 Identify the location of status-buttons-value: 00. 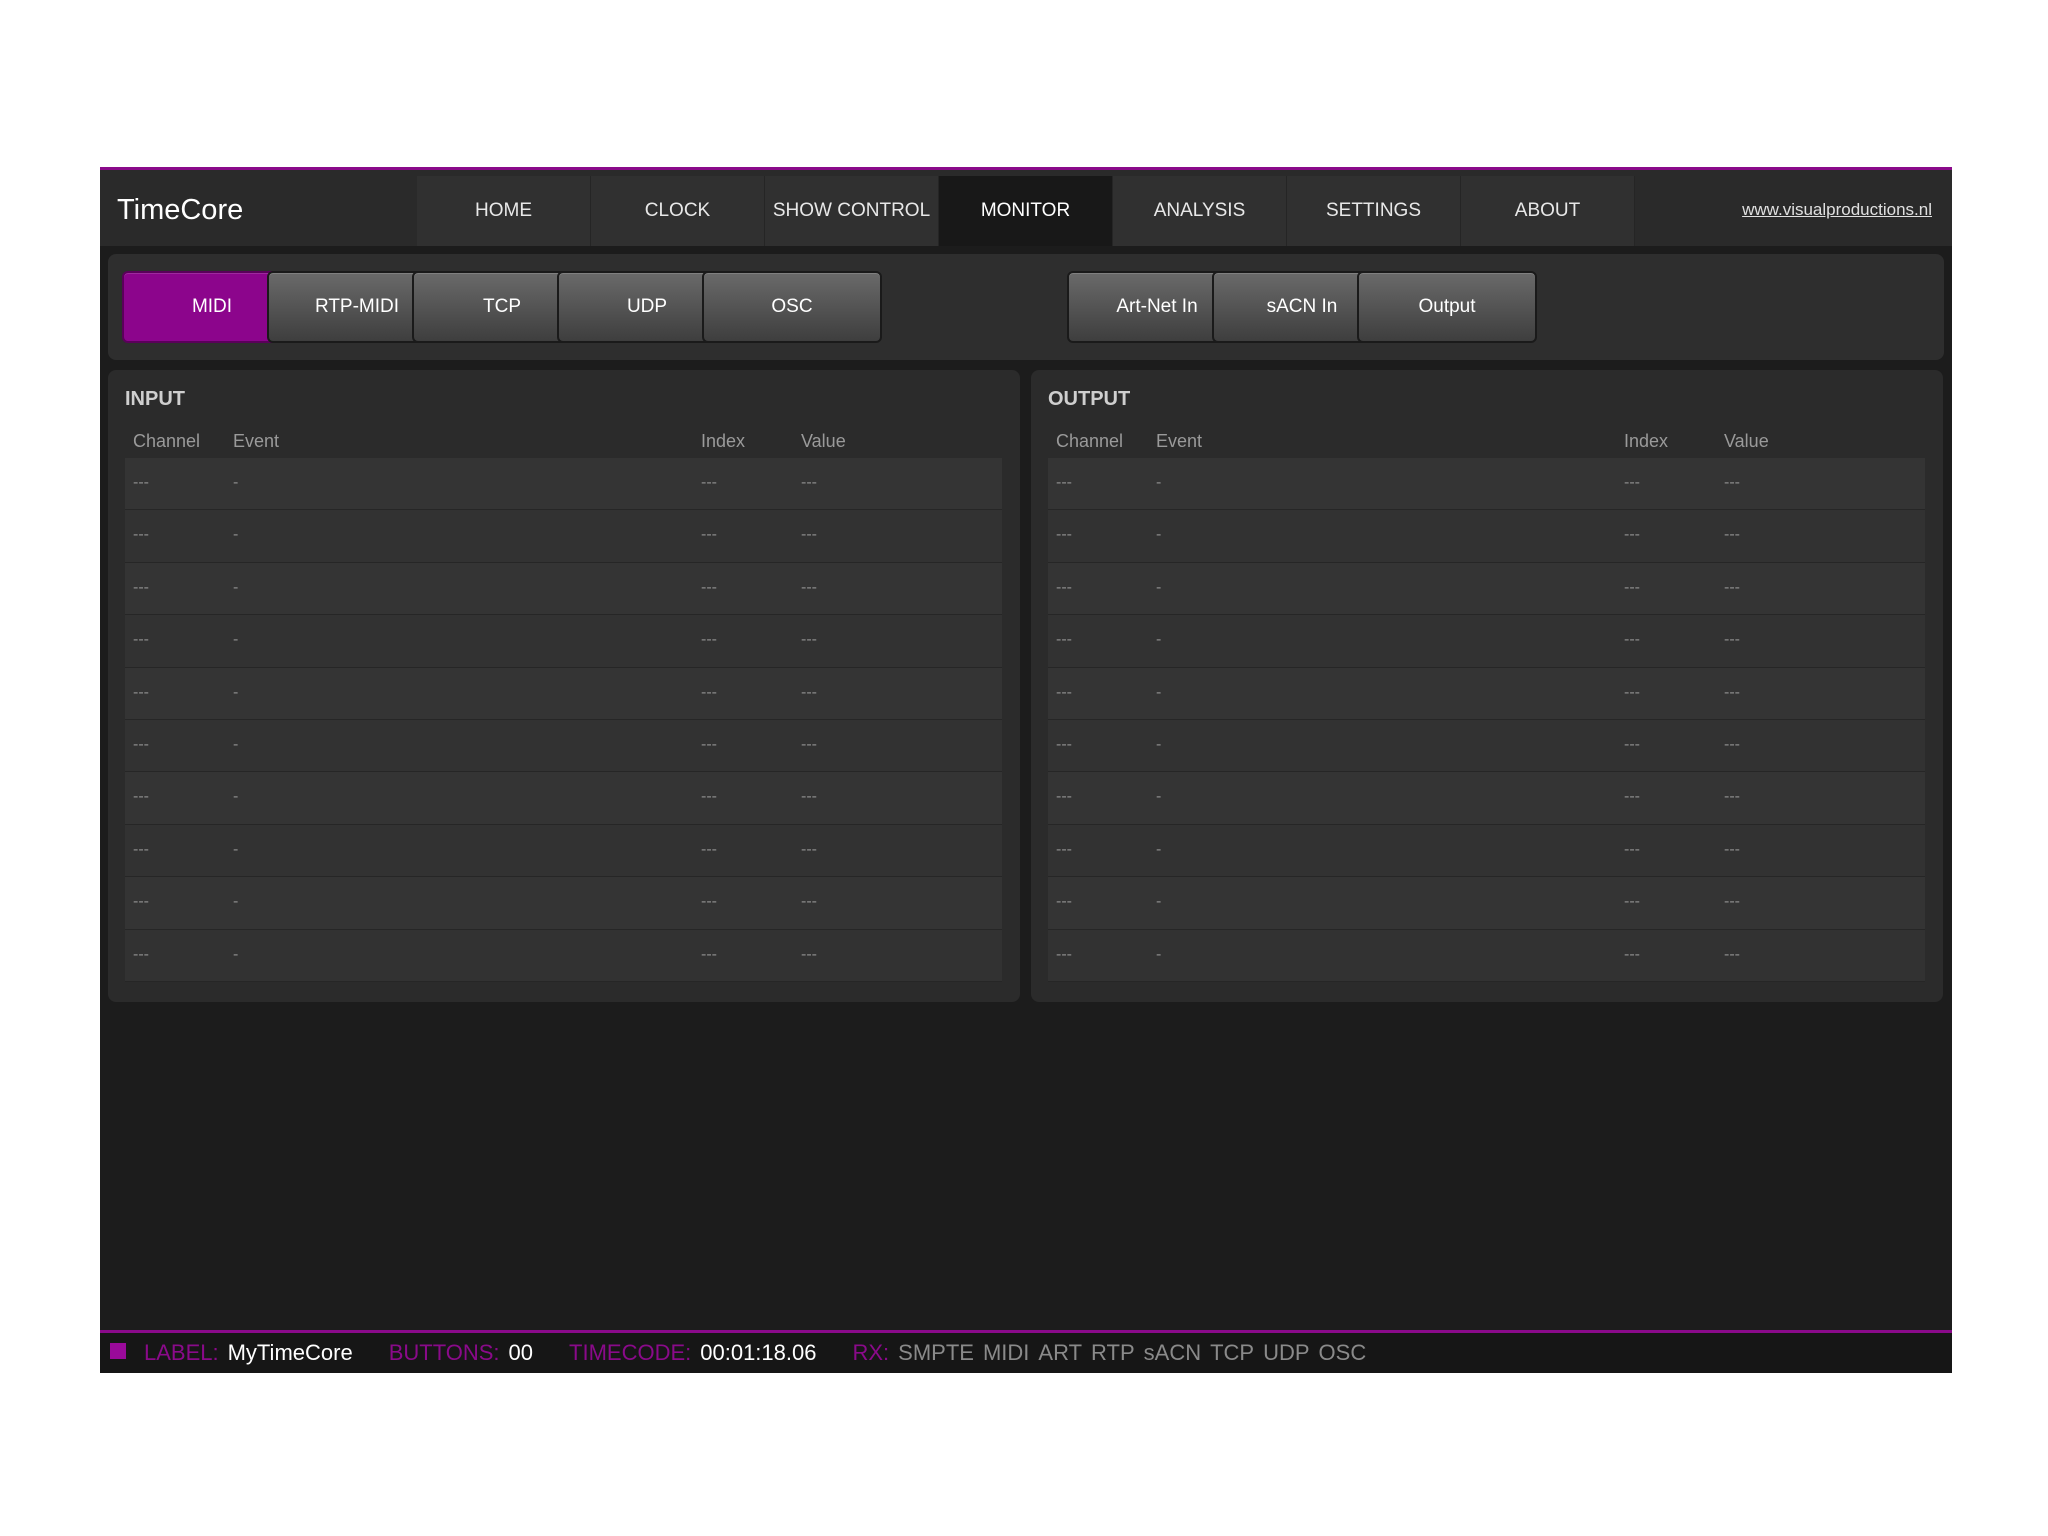
(521, 1352).